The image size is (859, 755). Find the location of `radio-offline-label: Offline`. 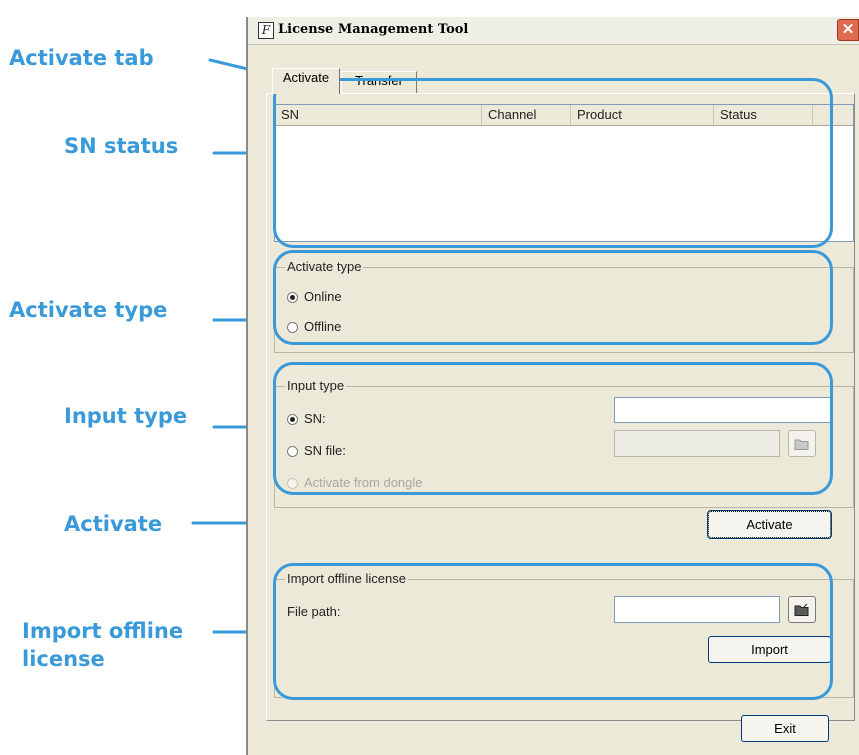

radio-offline-label: Offline is located at coordinates (323, 326).